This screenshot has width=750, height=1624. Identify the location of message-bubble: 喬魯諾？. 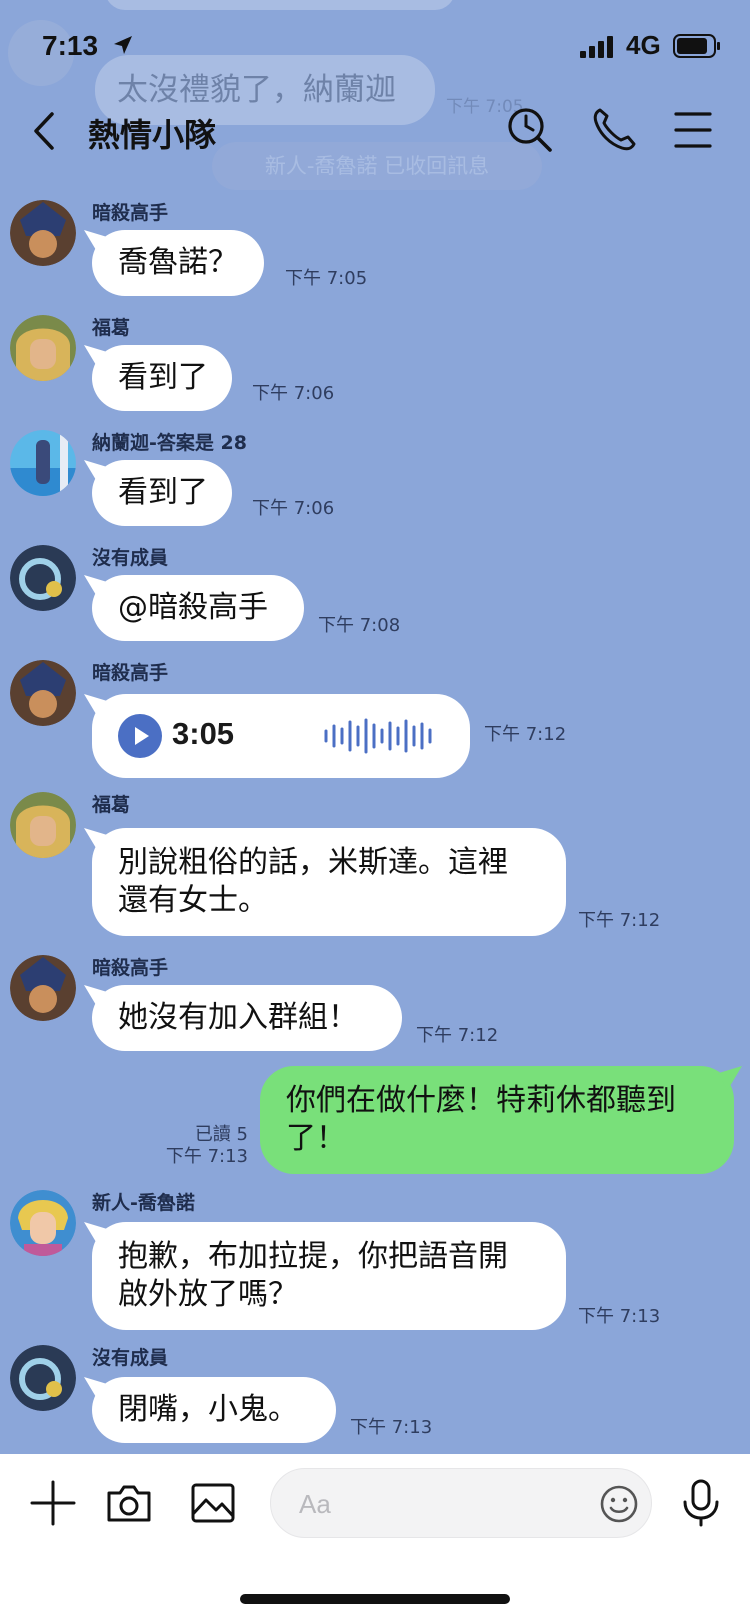
(178, 263).